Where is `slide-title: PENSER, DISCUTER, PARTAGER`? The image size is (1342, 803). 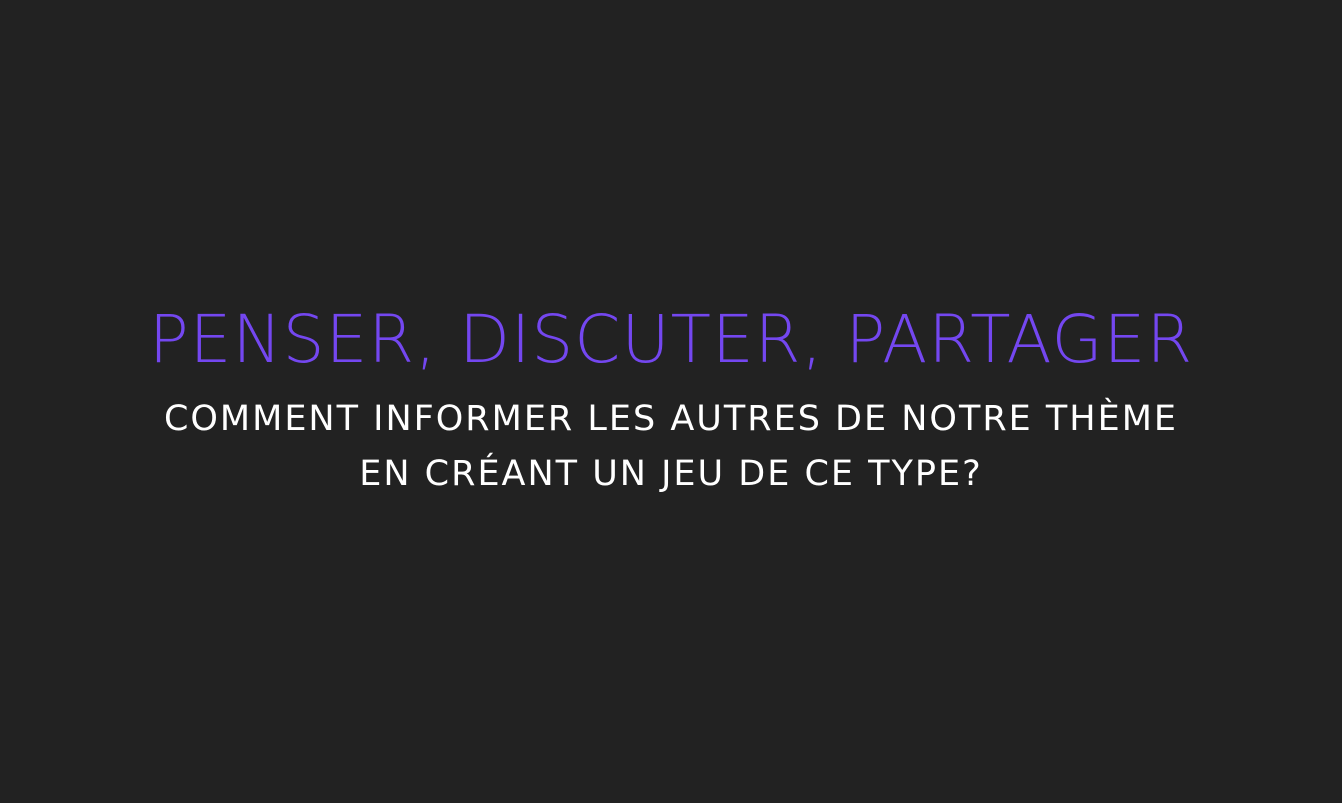
slide-title: PENSER, DISCUTER, PARTAGER is located at coordinates (671, 339).